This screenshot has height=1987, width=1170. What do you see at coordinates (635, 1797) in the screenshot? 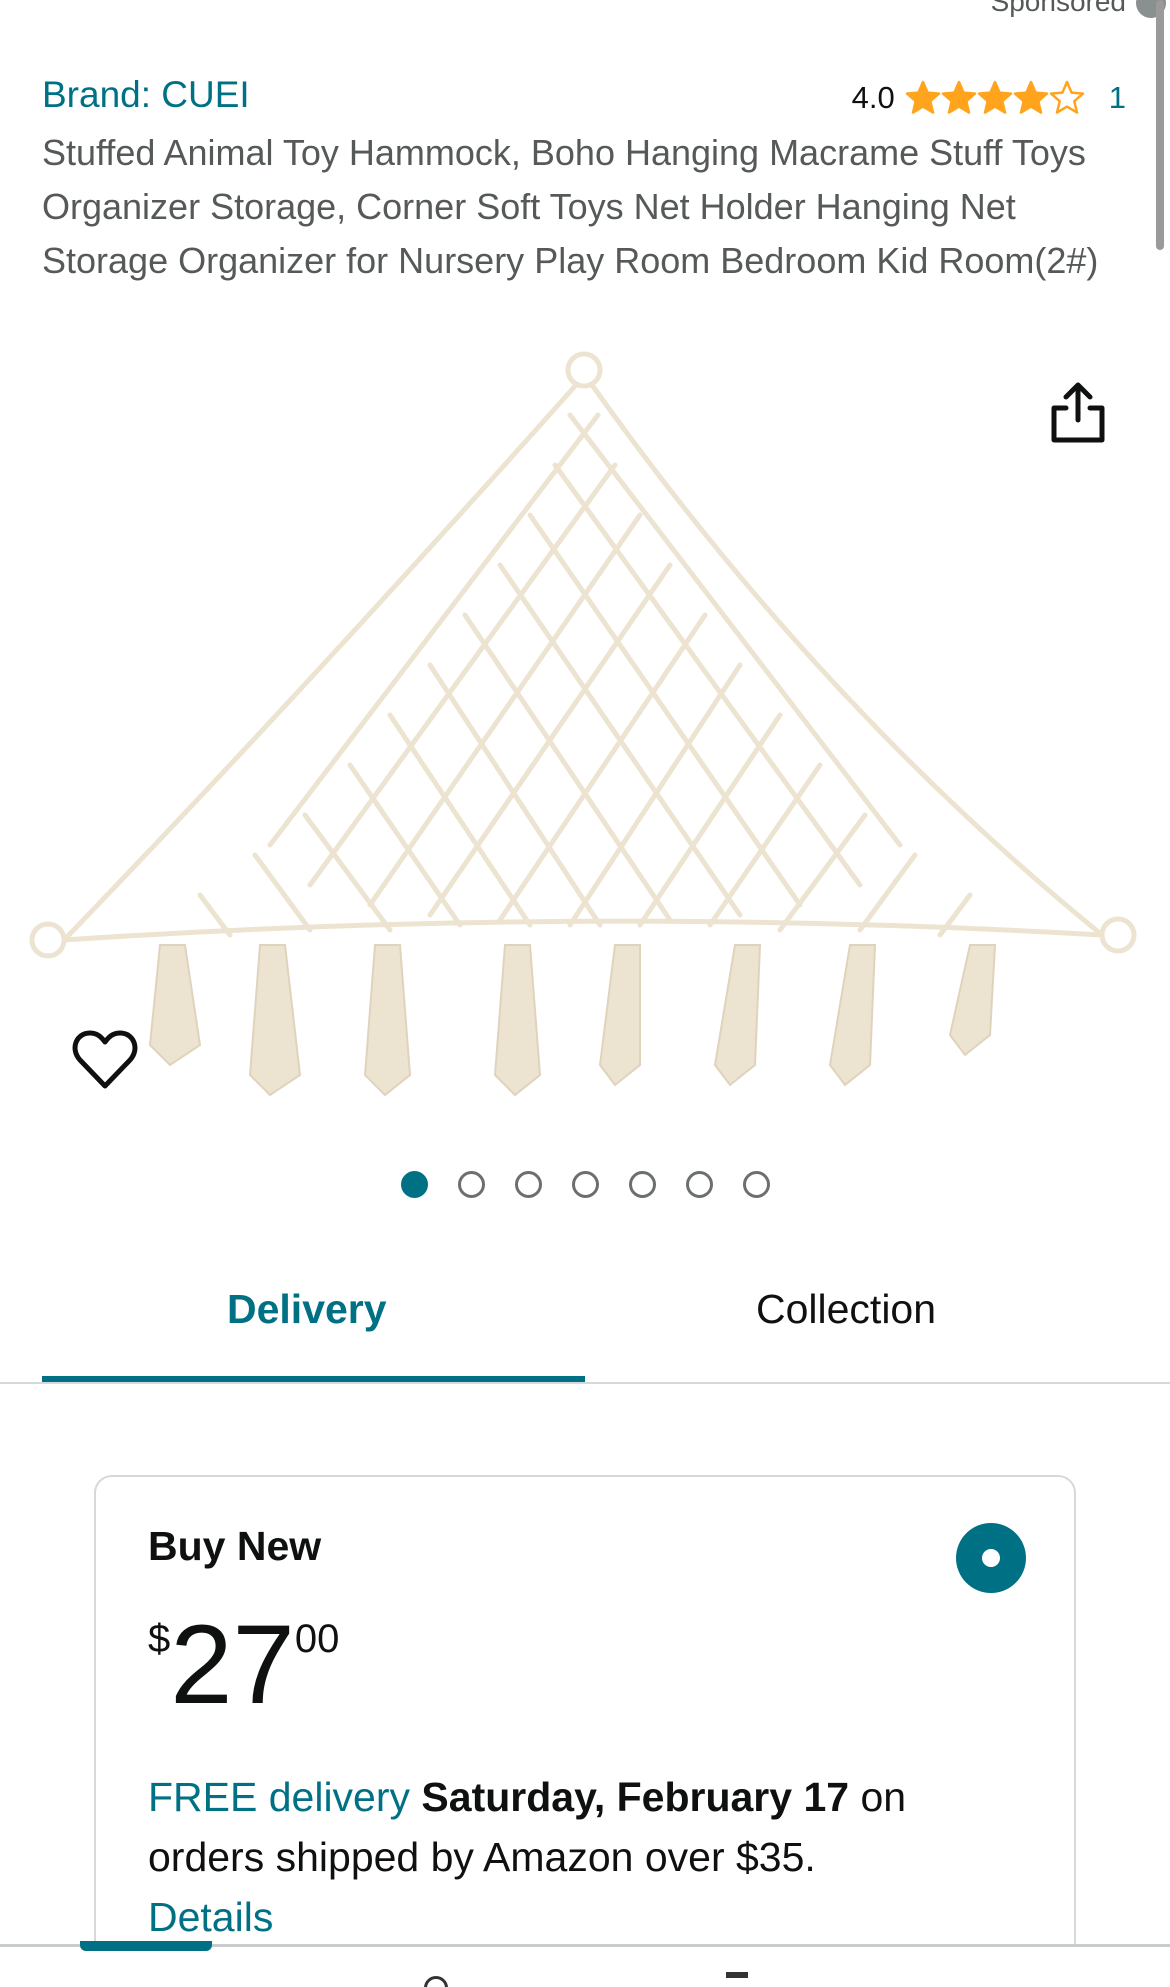
I see `delivery-date: Saturday, February 17` at bounding box center [635, 1797].